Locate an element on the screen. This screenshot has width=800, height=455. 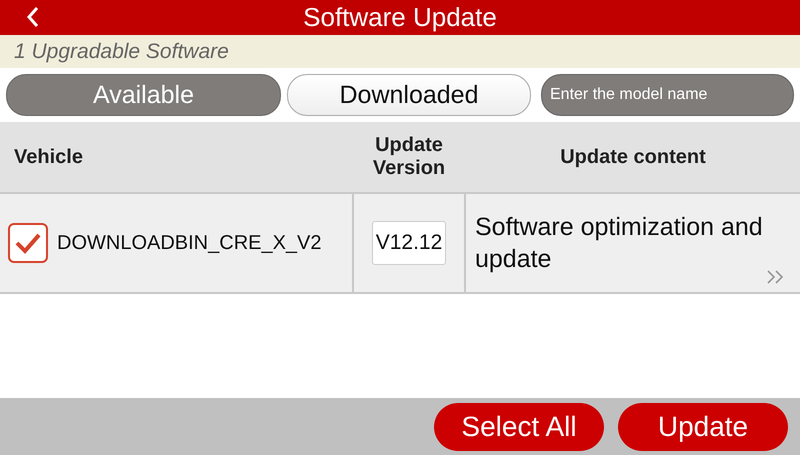
action-button: Select All is located at coordinates (519, 426).